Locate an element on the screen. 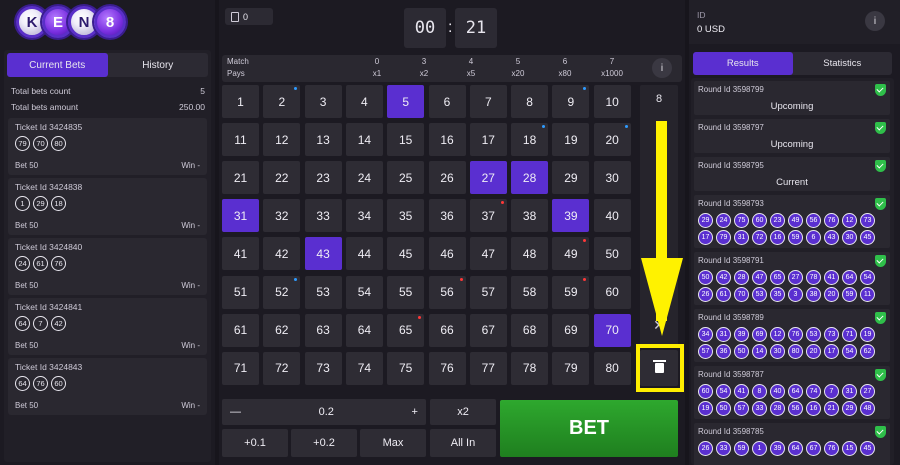 The width and height of the screenshot is (900, 465). number-cell: 76 is located at coordinates (447, 368).